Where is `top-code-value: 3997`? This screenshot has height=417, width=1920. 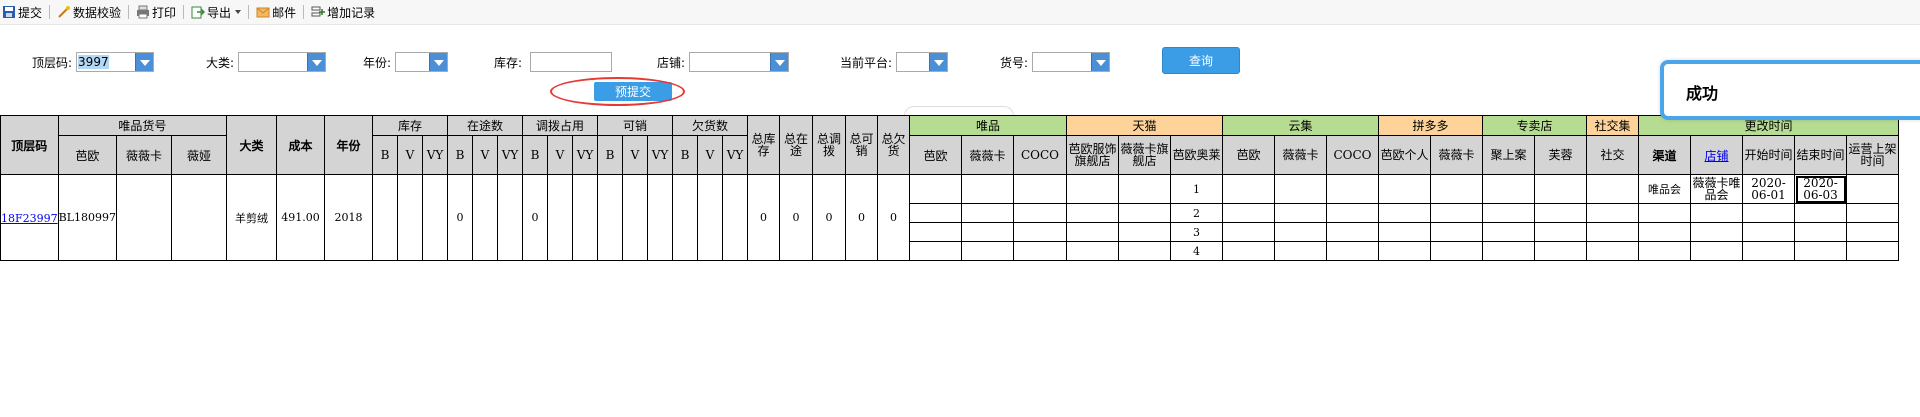 top-code-value: 3997 is located at coordinates (106, 62).